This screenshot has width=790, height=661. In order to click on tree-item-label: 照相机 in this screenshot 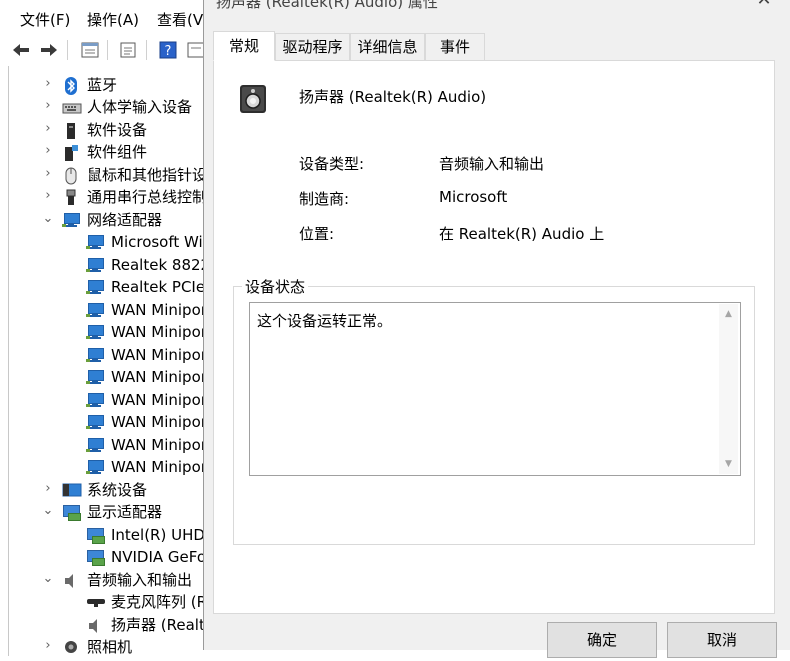, I will do `click(110, 647)`.